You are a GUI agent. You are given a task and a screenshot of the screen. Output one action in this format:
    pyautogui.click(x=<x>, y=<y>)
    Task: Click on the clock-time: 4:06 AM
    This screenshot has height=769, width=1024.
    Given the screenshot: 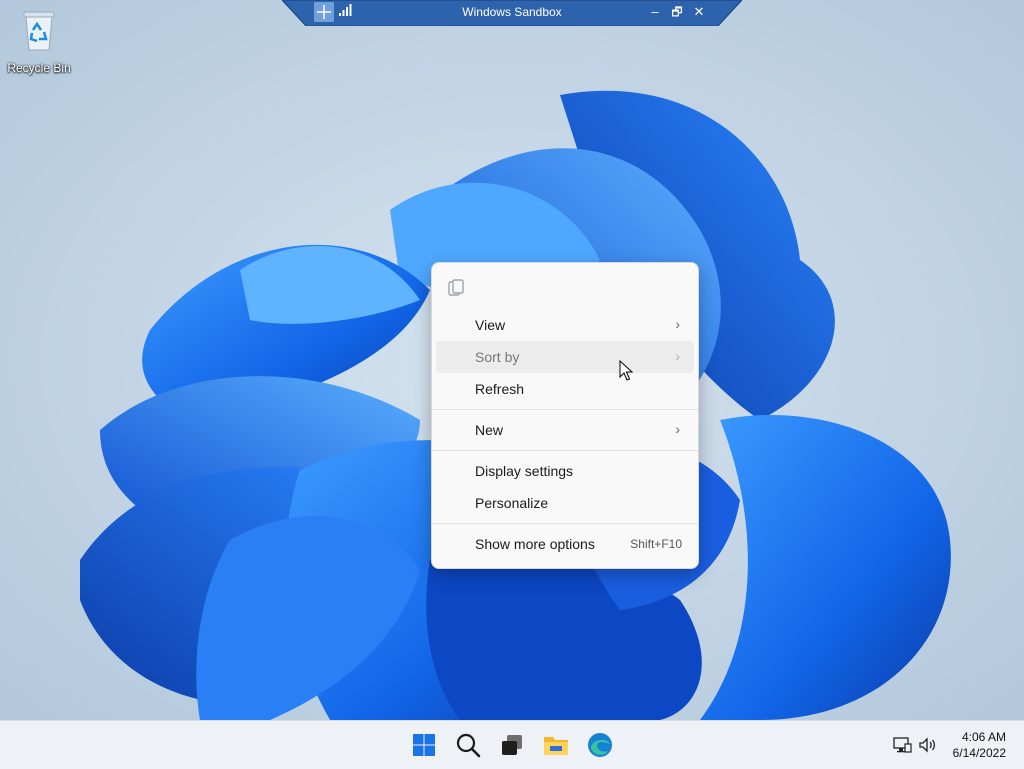 What is the action you would take?
    pyautogui.click(x=983, y=737)
    